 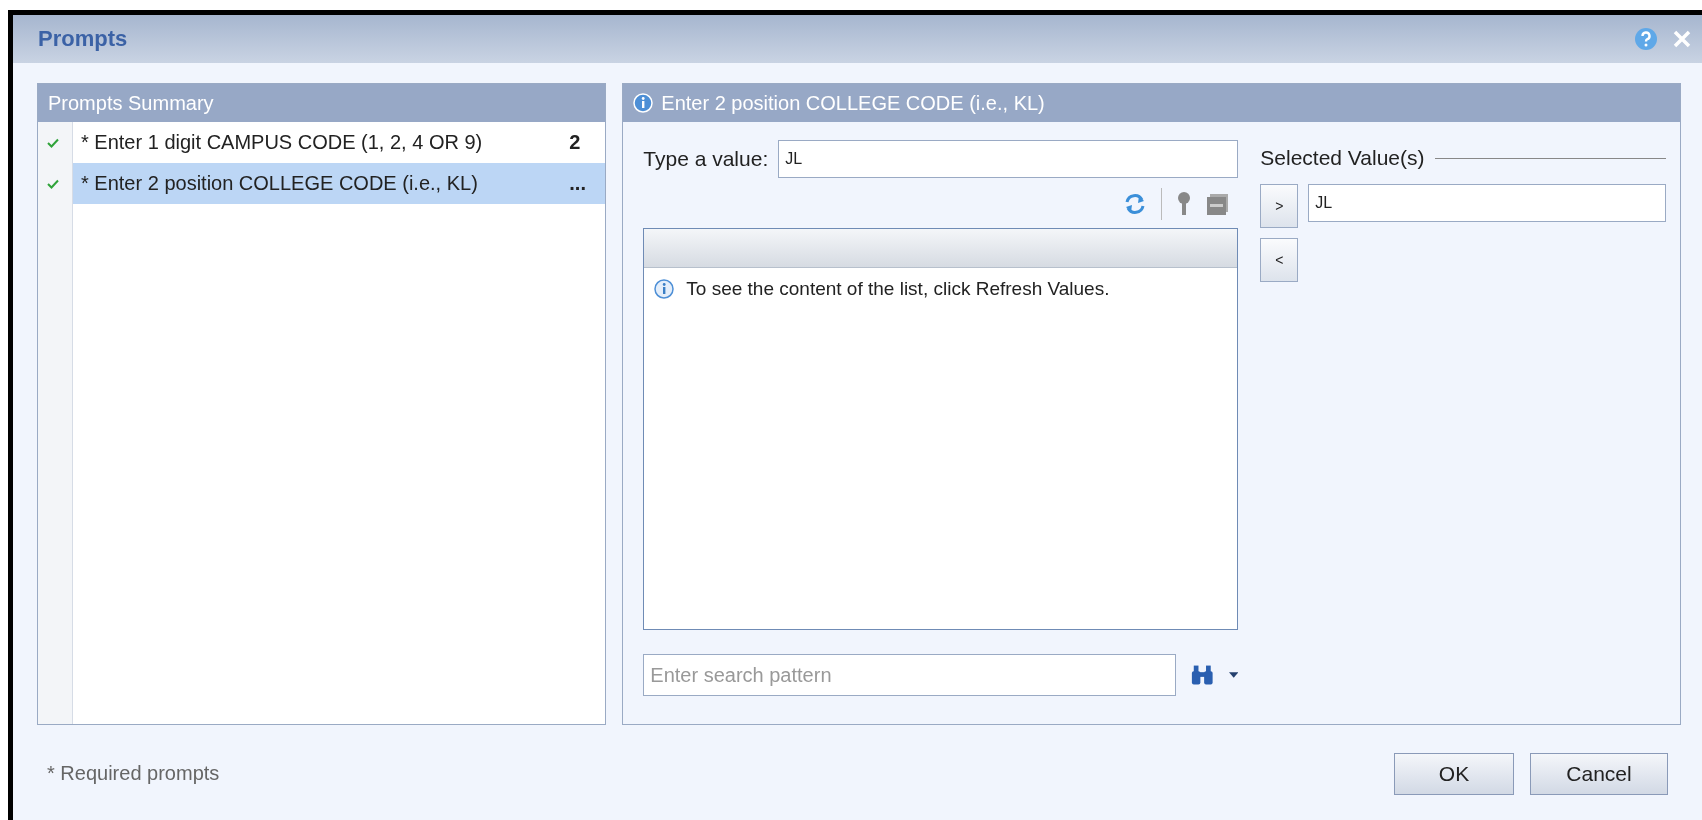 I want to click on prompt-label: * Enter 2 position COLLEGE CODE (i.e., KL), so click(x=280, y=183).